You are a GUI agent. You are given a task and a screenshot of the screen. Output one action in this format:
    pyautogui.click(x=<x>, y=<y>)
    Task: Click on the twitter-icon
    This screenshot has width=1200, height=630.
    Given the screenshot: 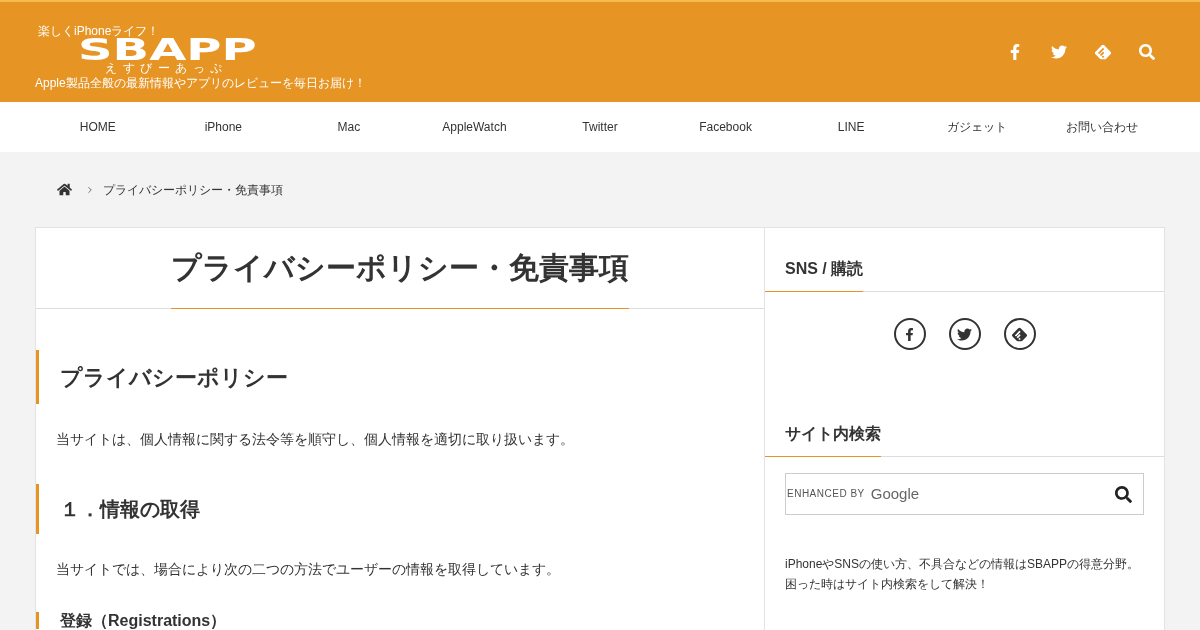 What is the action you would take?
    pyautogui.click(x=964, y=334)
    